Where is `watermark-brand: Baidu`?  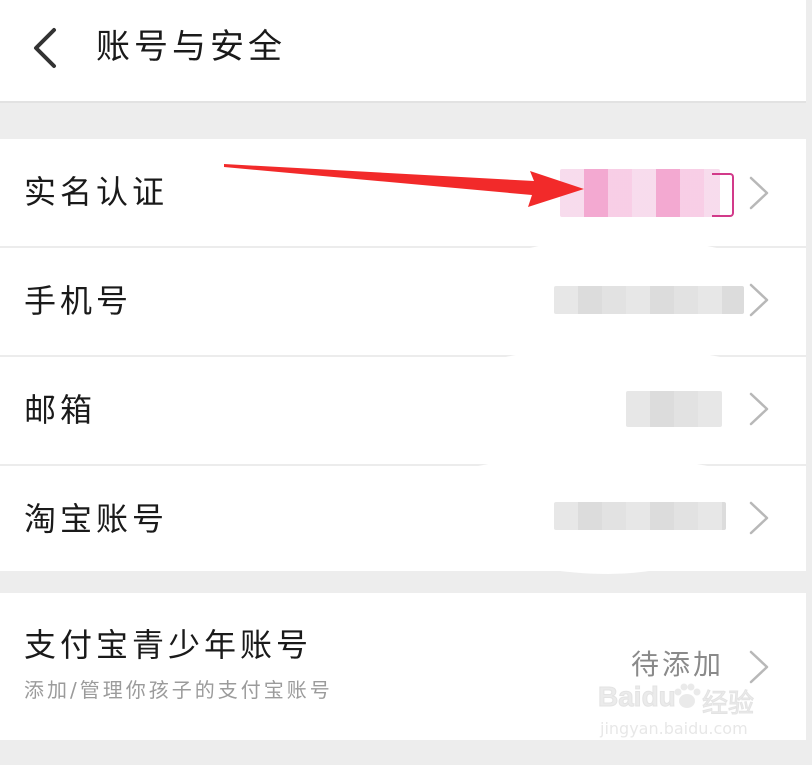 watermark-brand: Baidu is located at coordinates (637, 697).